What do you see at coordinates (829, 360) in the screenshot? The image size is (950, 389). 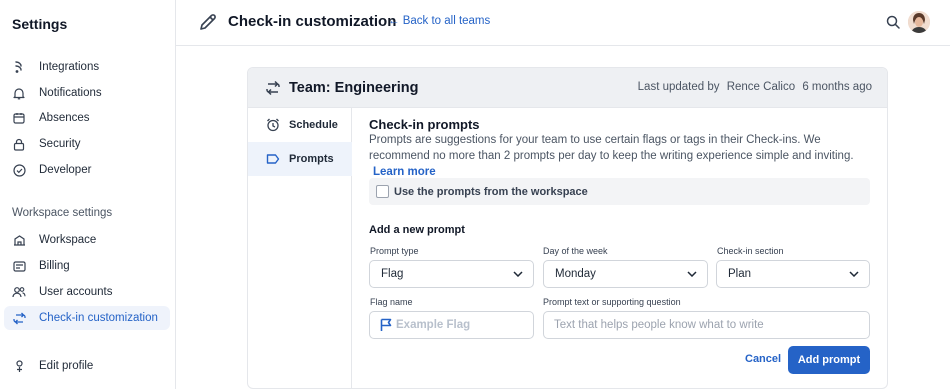 I see `add-prompt-button: Add prompt` at bounding box center [829, 360].